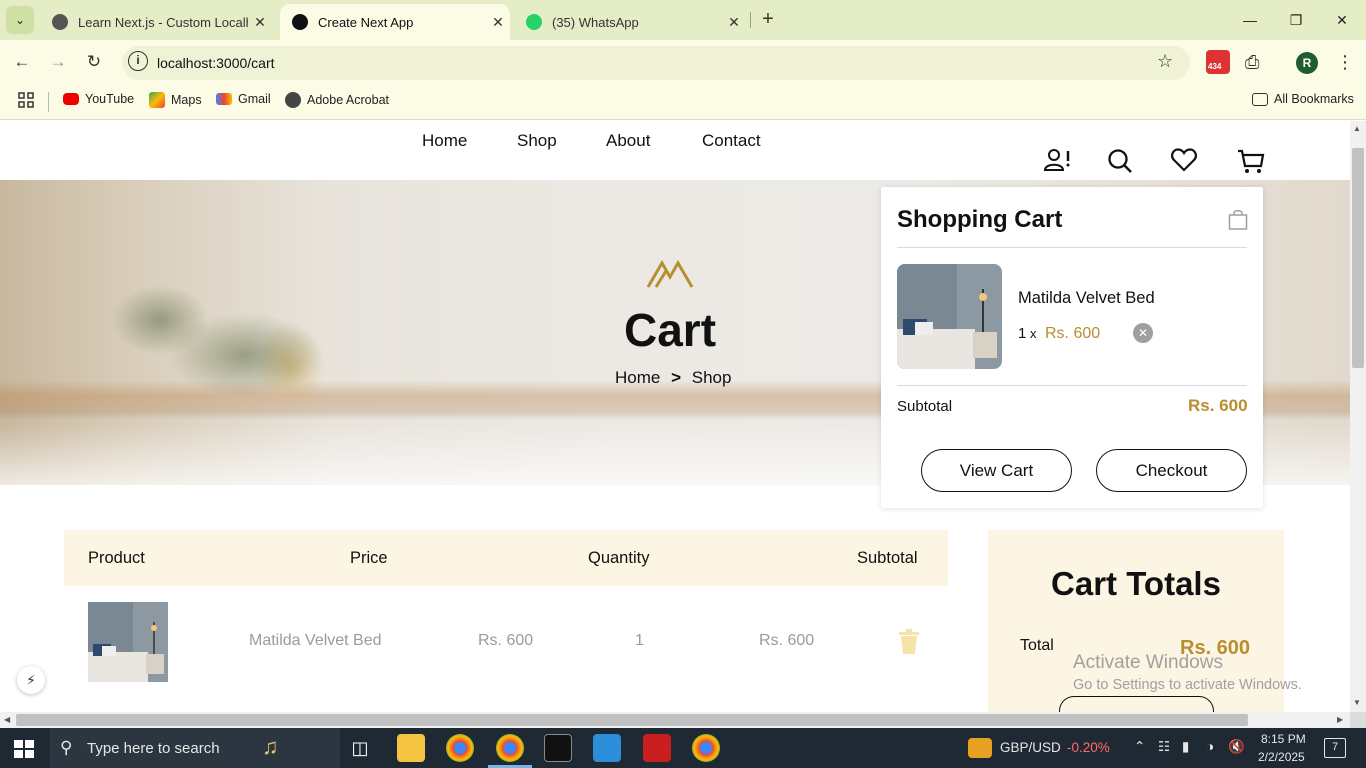 The image size is (1366, 768). Describe the element at coordinates (628, 141) in the screenshot. I see `nav-about: About` at that location.